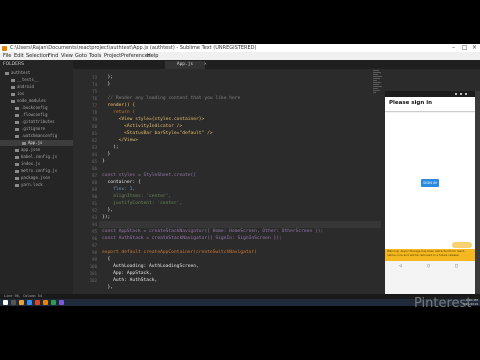  I want to click on code-line: render() {, so click(119, 105).